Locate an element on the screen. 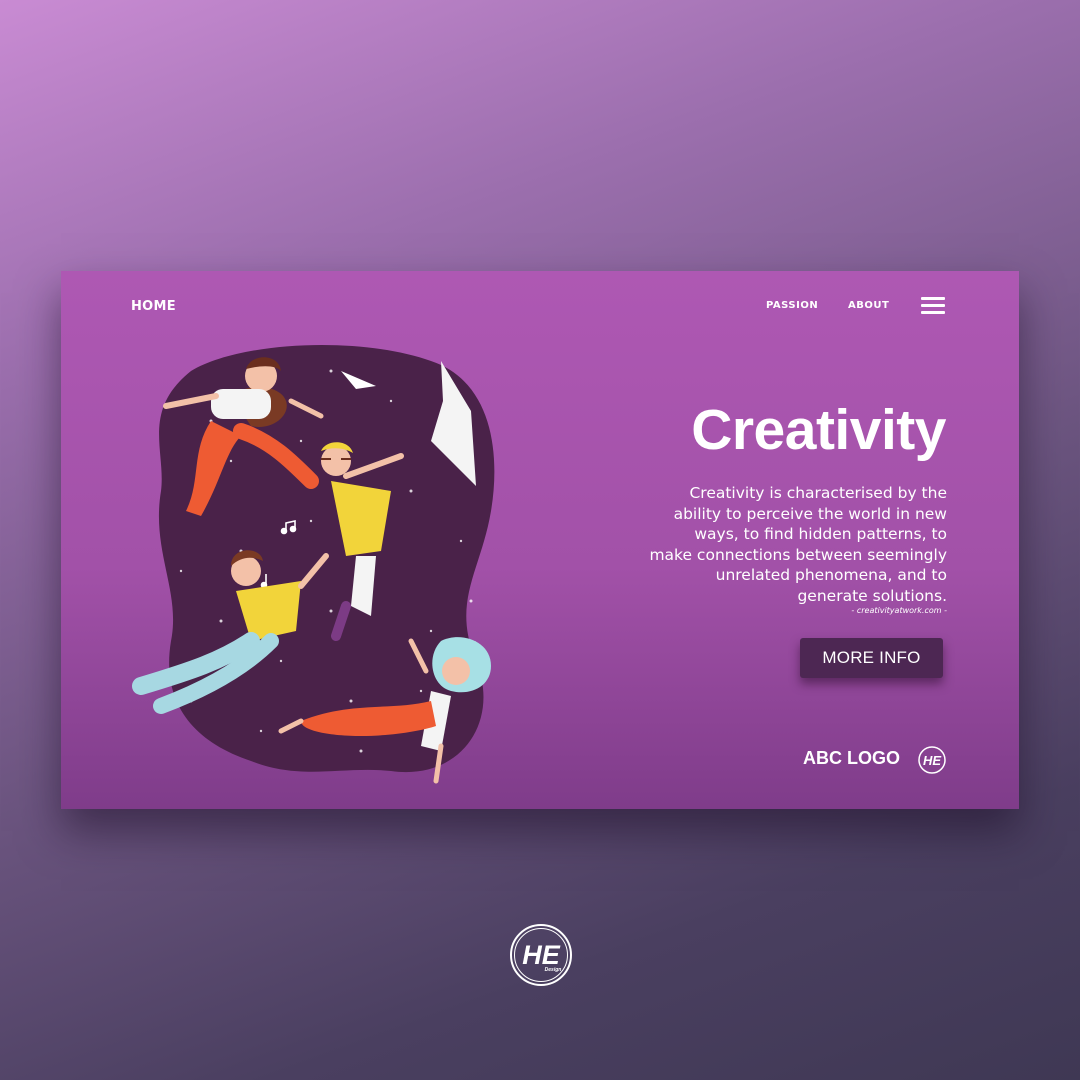  svg-text: Design is located at coordinates (553, 970).